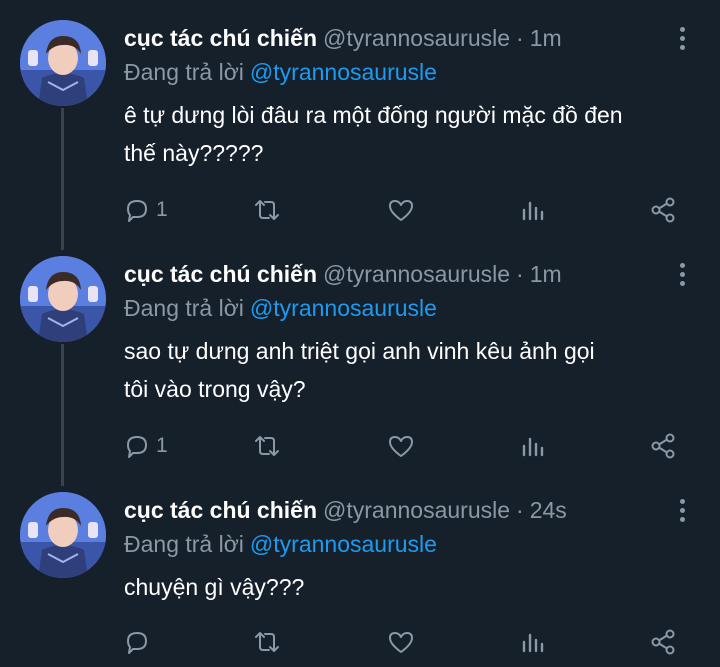 The image size is (720, 667). Describe the element at coordinates (214, 587) in the screenshot. I see `tweet-text-line: chuyện gì vậy???` at that location.